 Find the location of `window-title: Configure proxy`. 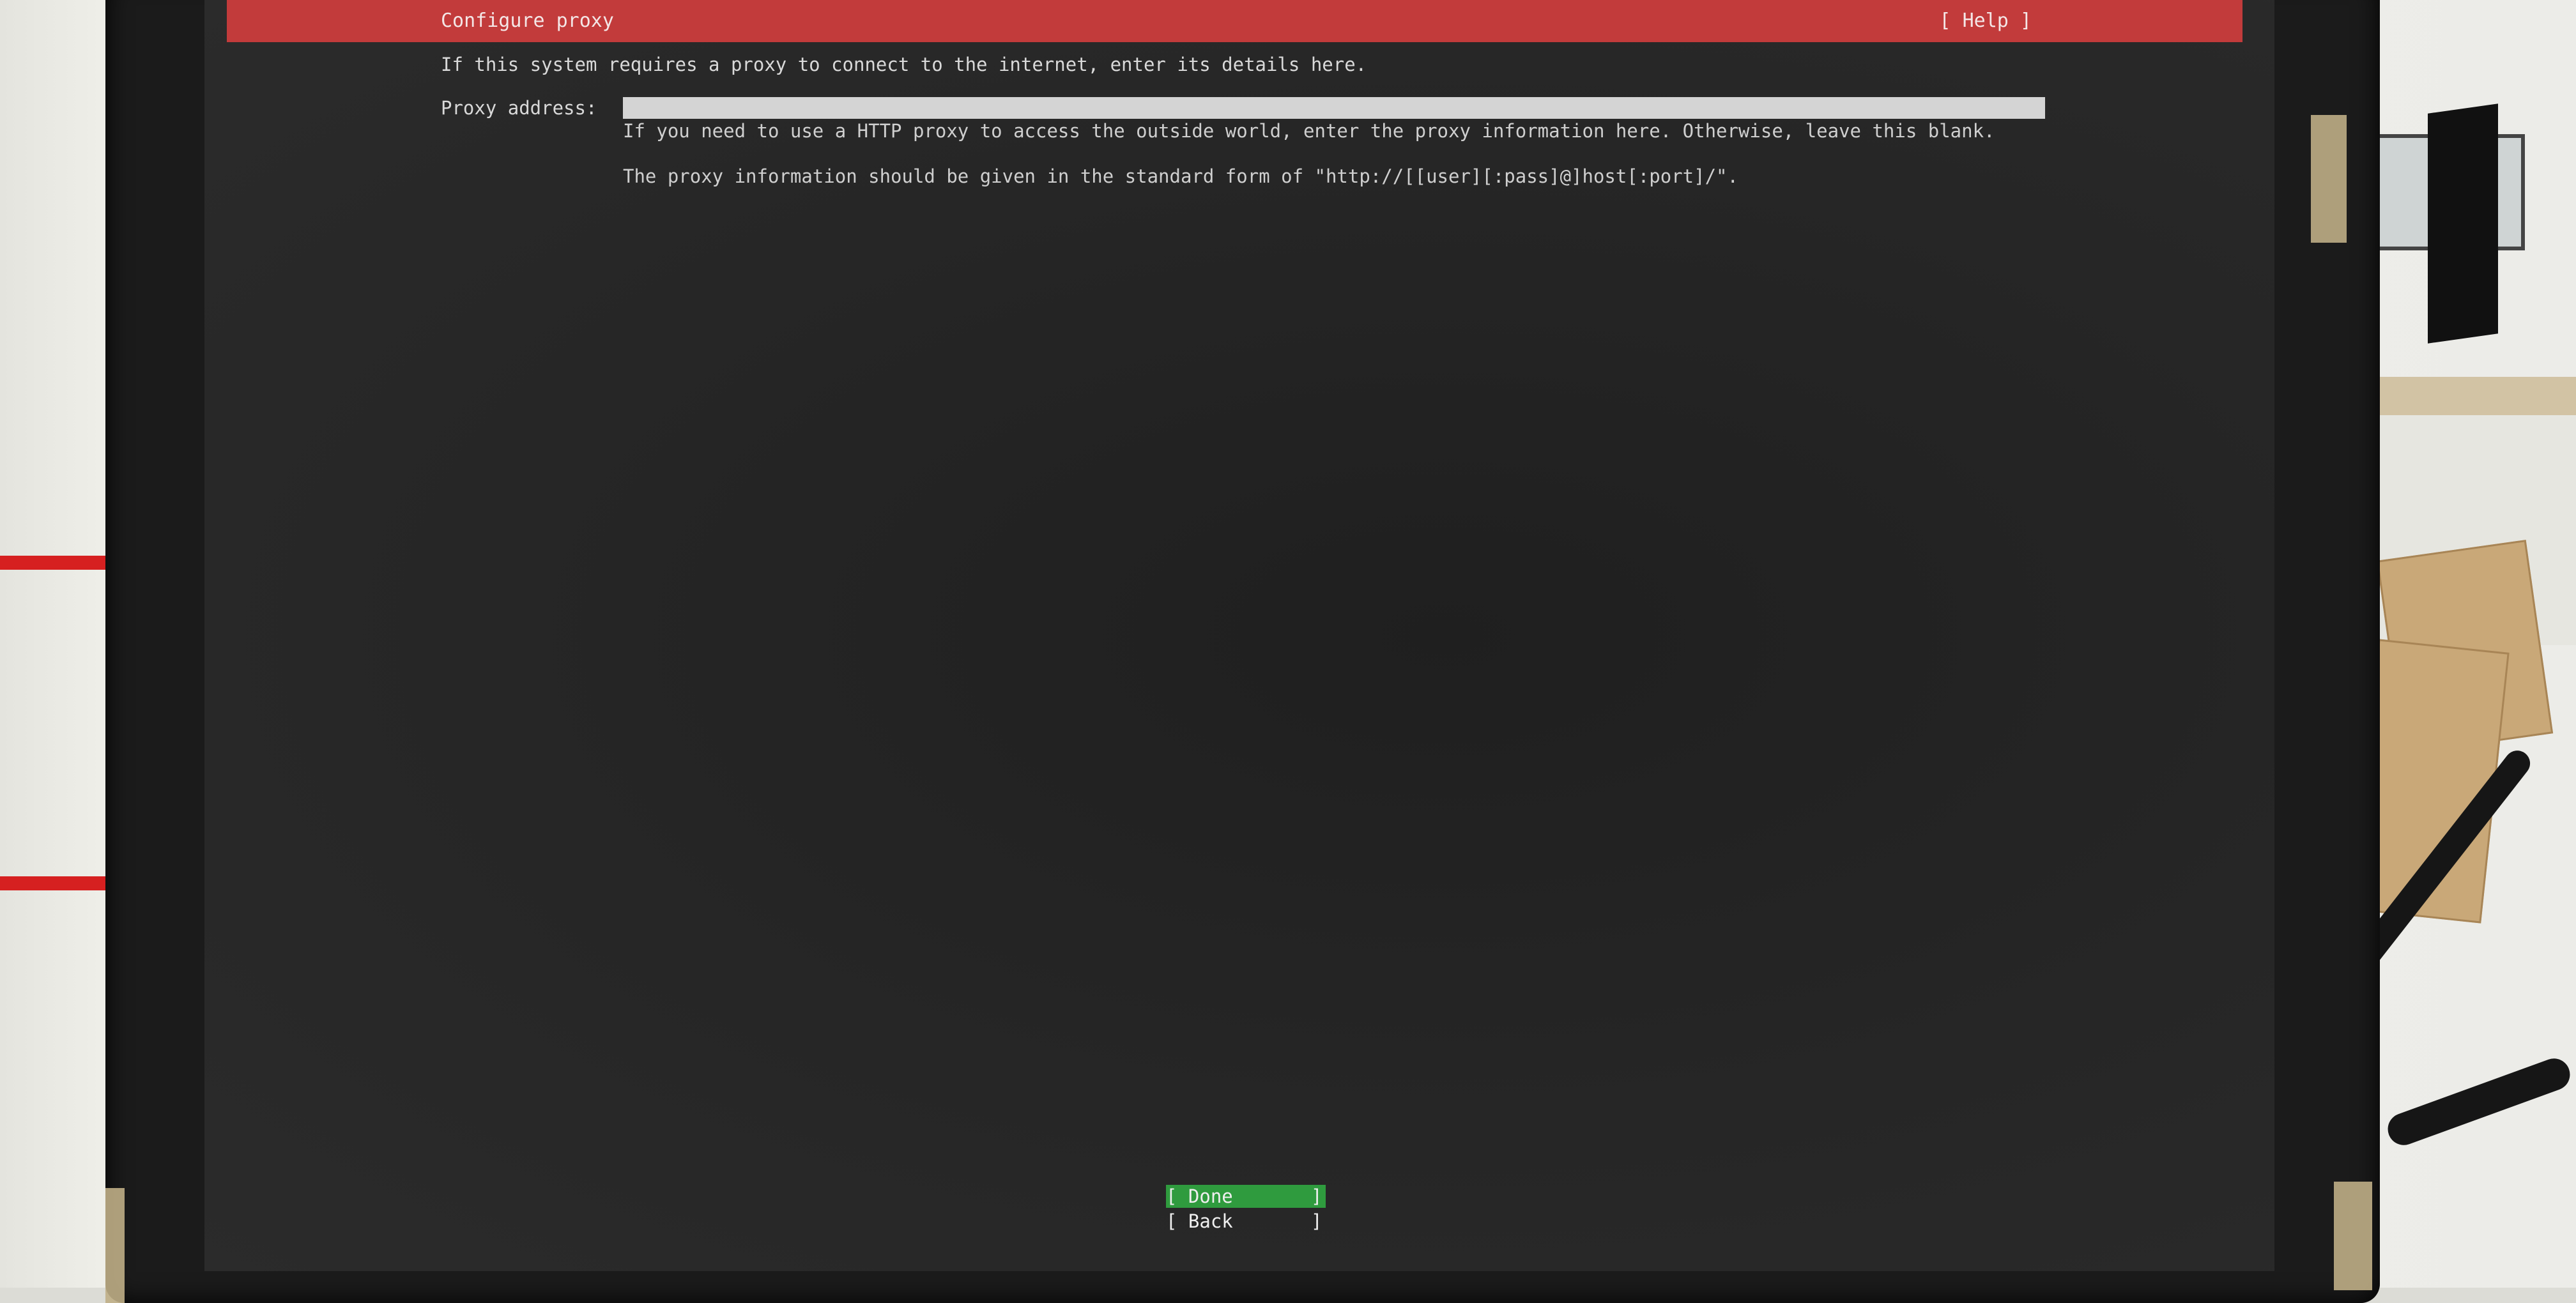

window-title: Configure proxy is located at coordinates (527, 21).